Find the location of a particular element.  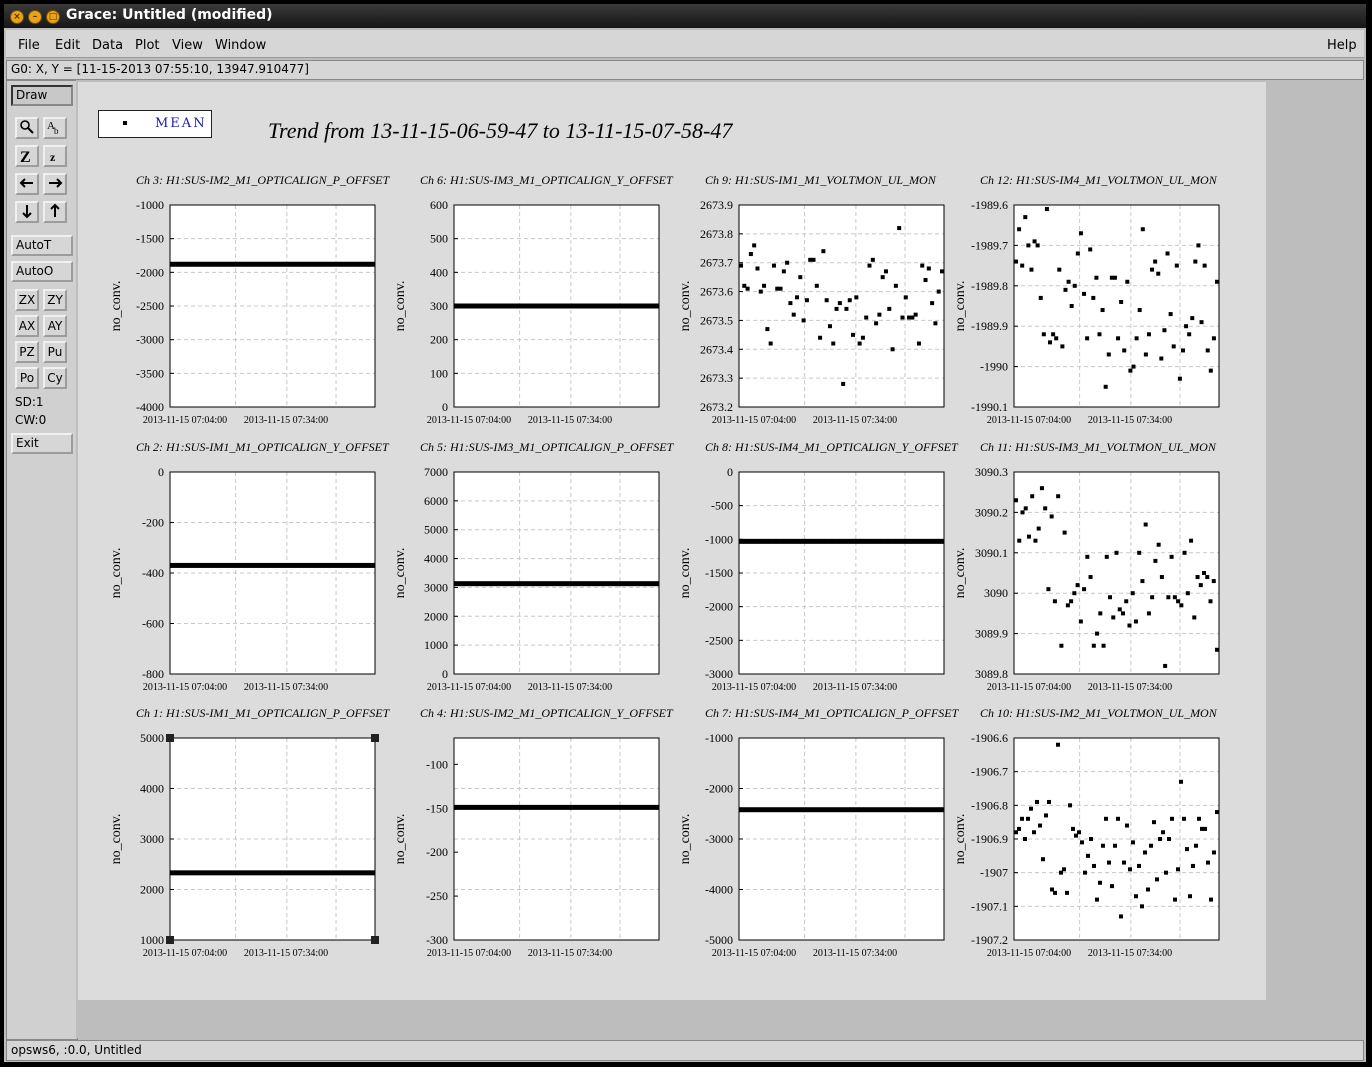

y-tick-label: -300 is located at coordinates (437, 940).